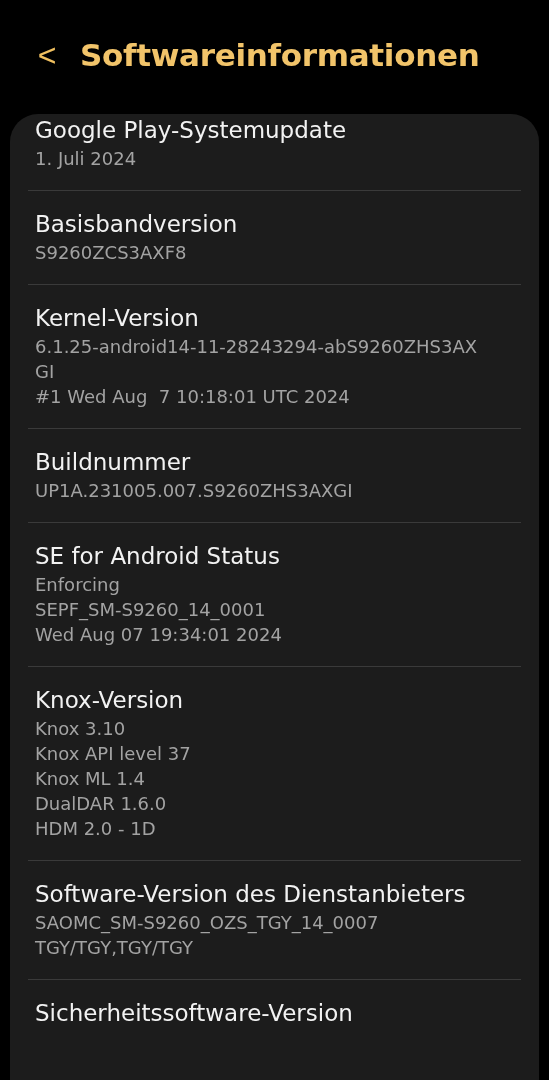 This screenshot has height=1080, width=549. What do you see at coordinates (251, 894) in the screenshot?
I see `item-title: Software-Version des Dienstanbieters` at bounding box center [251, 894].